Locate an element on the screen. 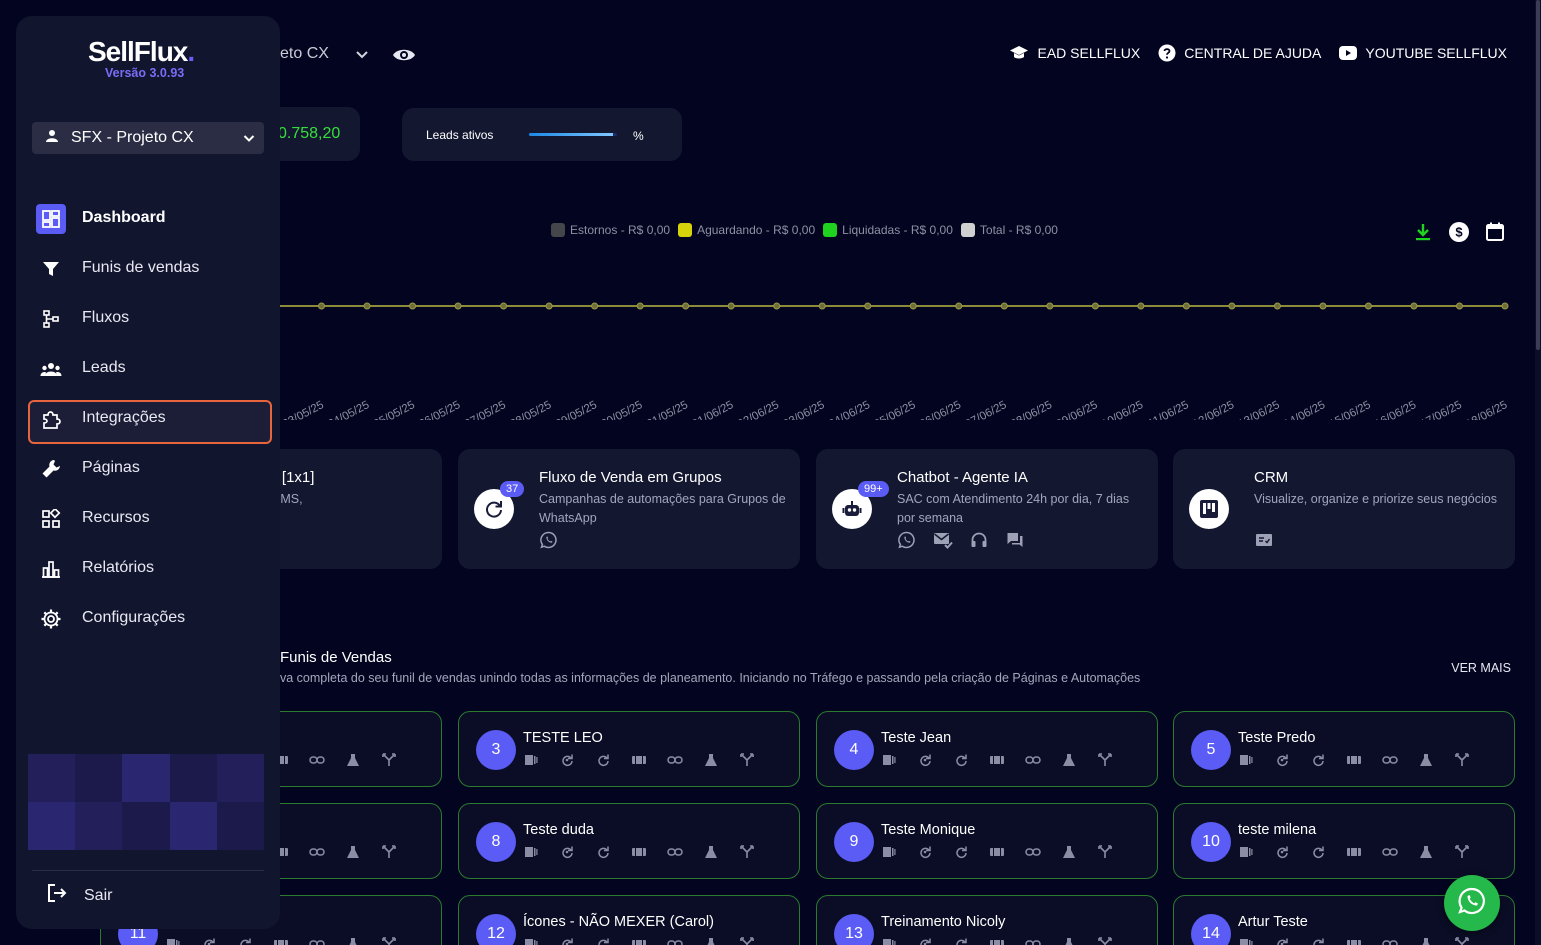  ead-sellflux-link: EAD SELLFLUX is located at coordinates (1074, 53).